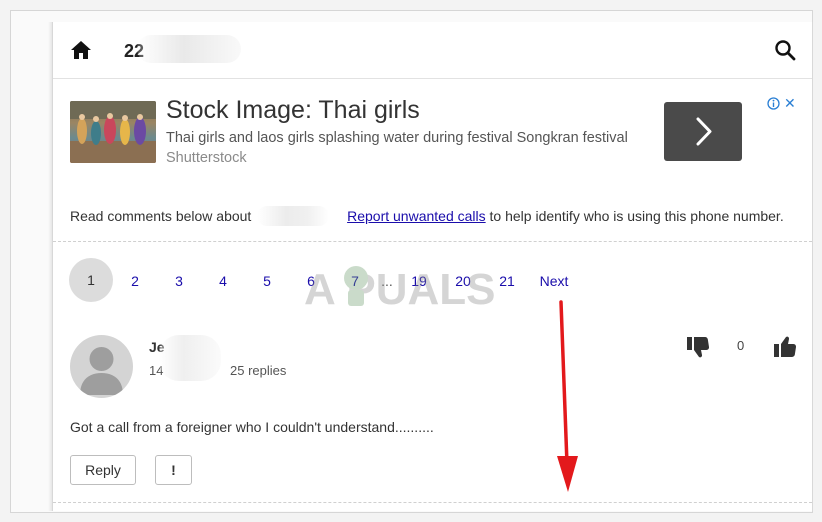 Image resolution: width=822 pixels, height=522 pixels. I want to click on chevron-right-icon, so click(704, 131).